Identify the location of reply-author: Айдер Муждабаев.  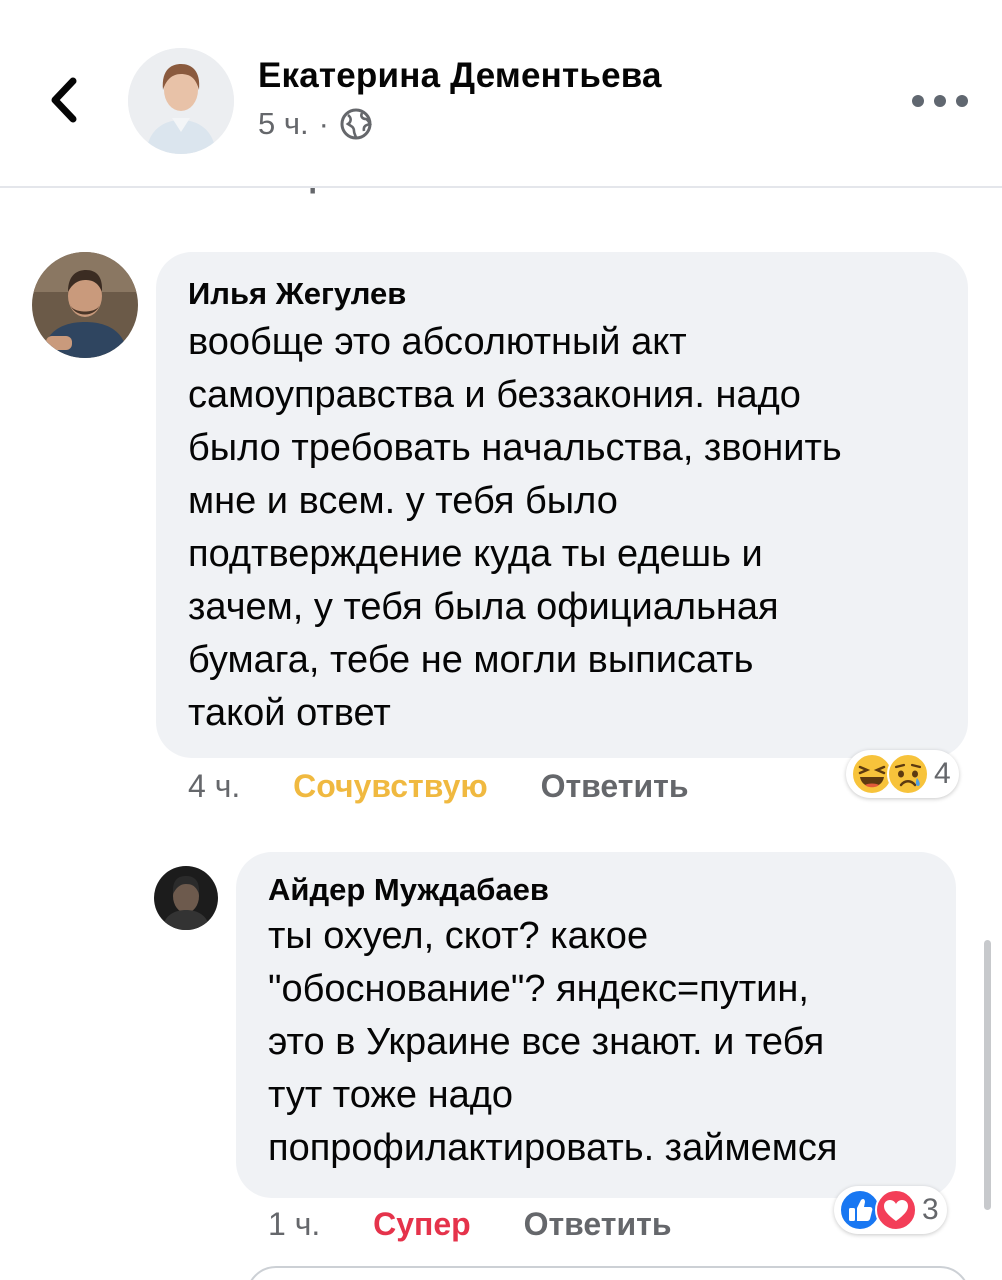
(596, 890).